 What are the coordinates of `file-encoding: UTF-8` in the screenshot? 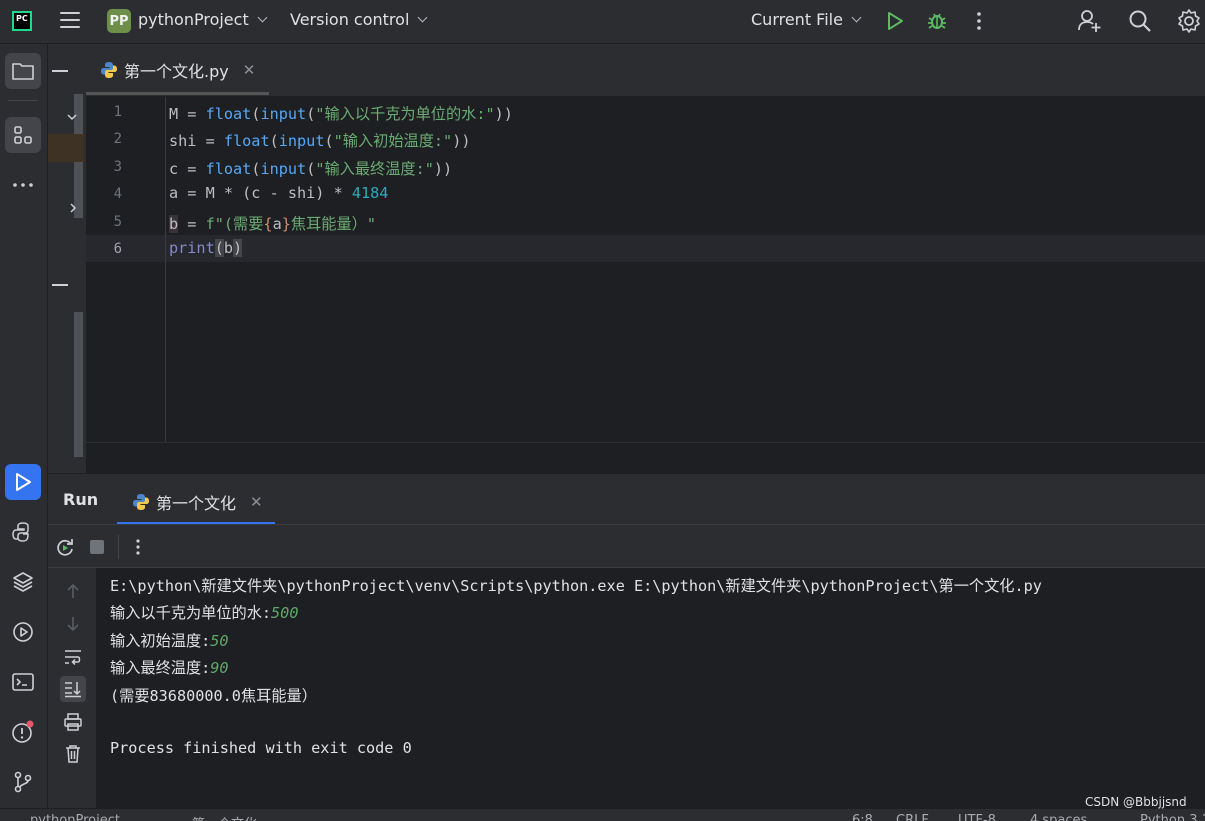 It's located at (977, 817).